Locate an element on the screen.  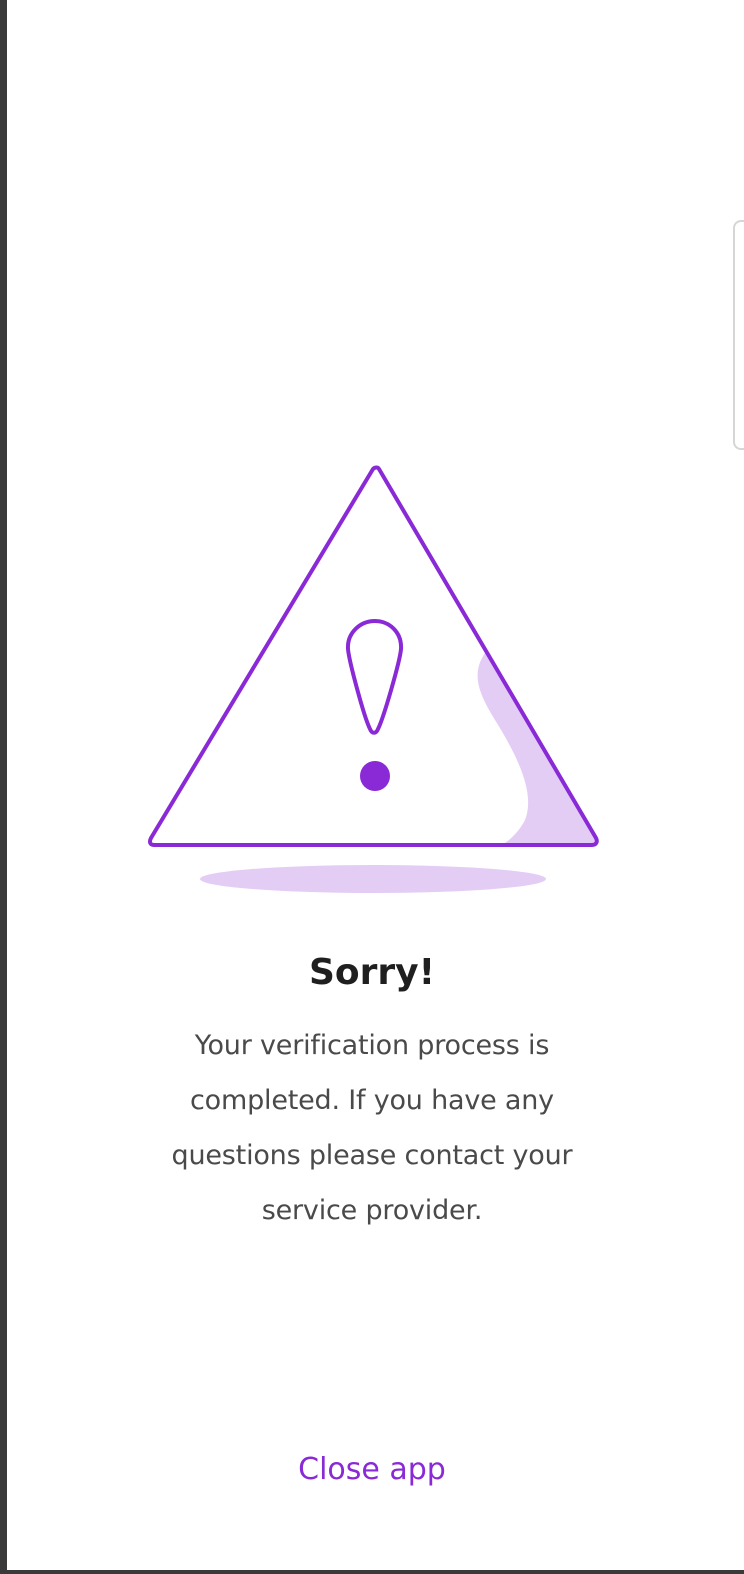
device-frame-left is located at coordinates (3, 787).